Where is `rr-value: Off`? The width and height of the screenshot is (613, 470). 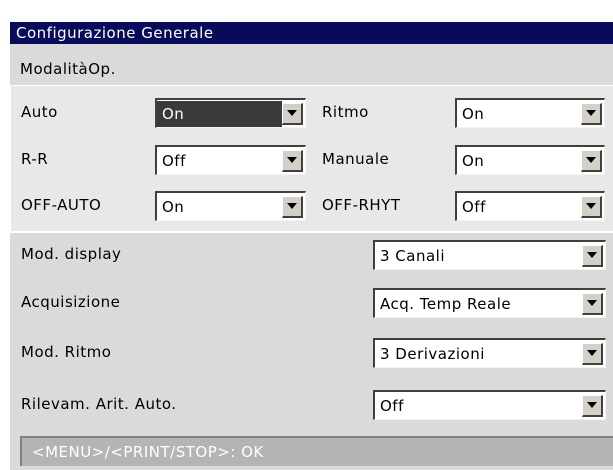
rr-value: Off is located at coordinates (174, 160).